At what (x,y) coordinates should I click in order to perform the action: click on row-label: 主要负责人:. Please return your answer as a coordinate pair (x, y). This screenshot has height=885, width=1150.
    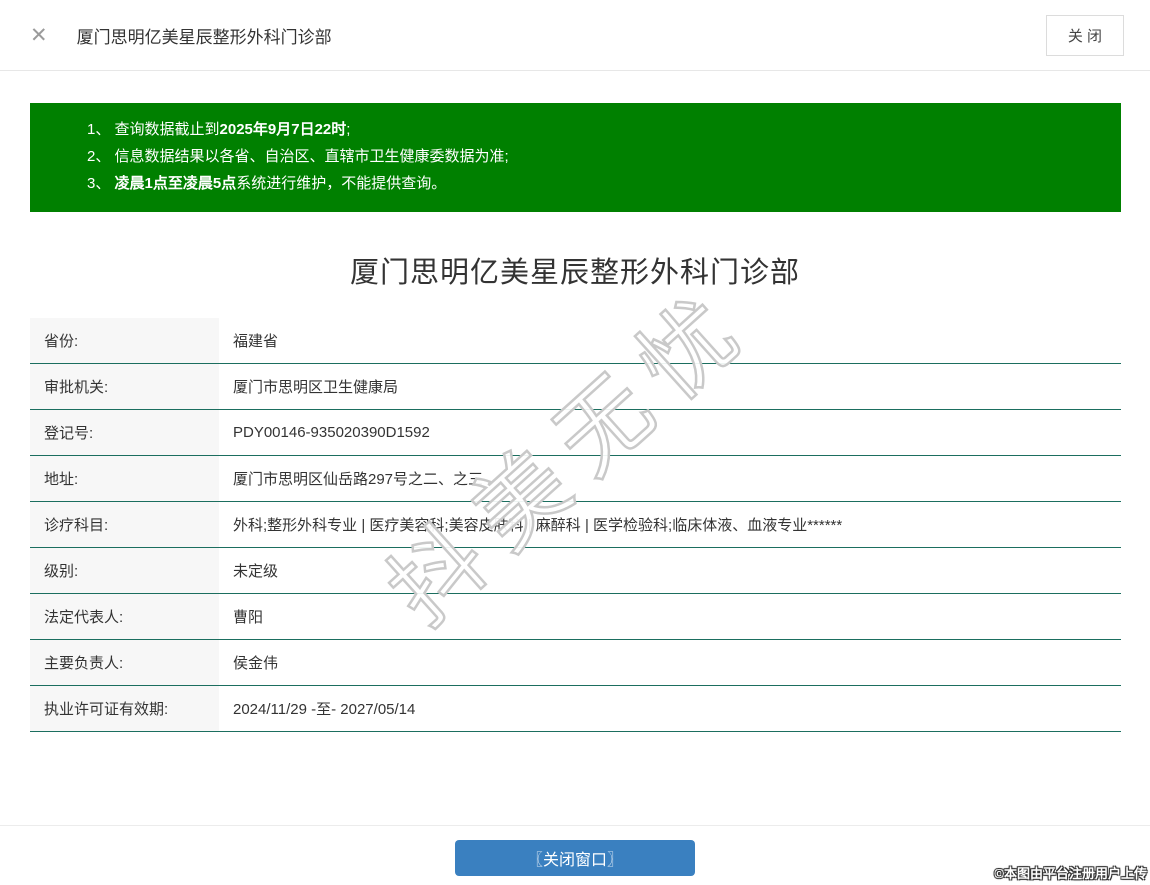
    Looking at the image, I should click on (124, 662).